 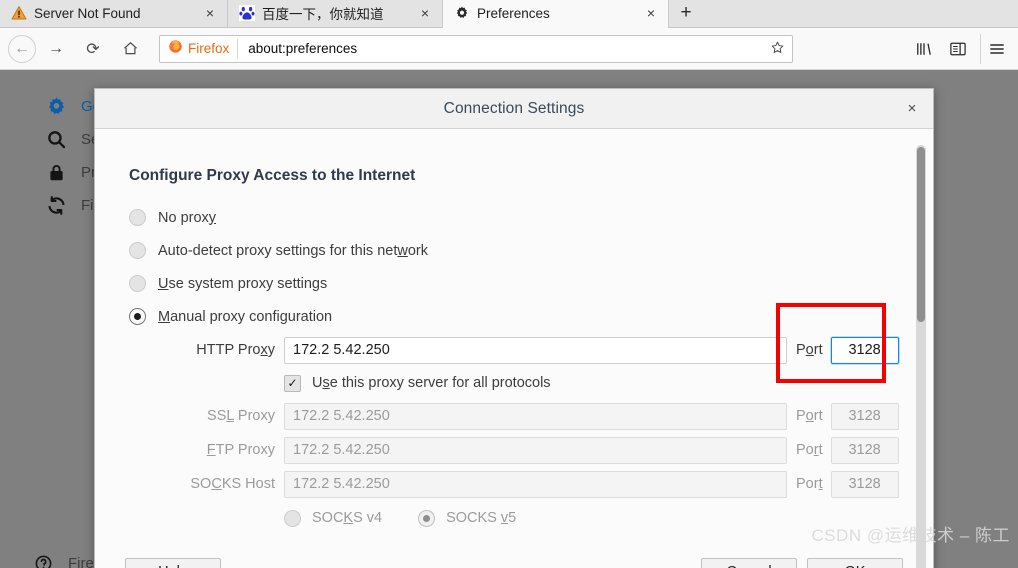 I want to click on socks-port-label: Port, so click(x=809, y=484).